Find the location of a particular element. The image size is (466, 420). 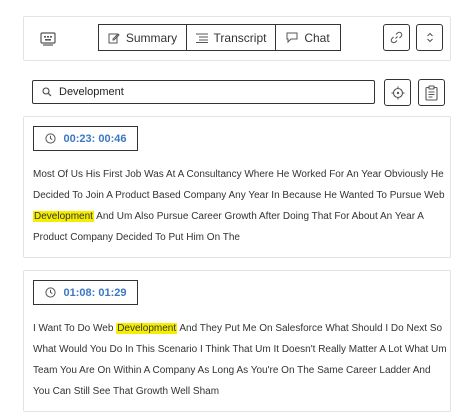

tab-summary: Summary is located at coordinates (142, 37).